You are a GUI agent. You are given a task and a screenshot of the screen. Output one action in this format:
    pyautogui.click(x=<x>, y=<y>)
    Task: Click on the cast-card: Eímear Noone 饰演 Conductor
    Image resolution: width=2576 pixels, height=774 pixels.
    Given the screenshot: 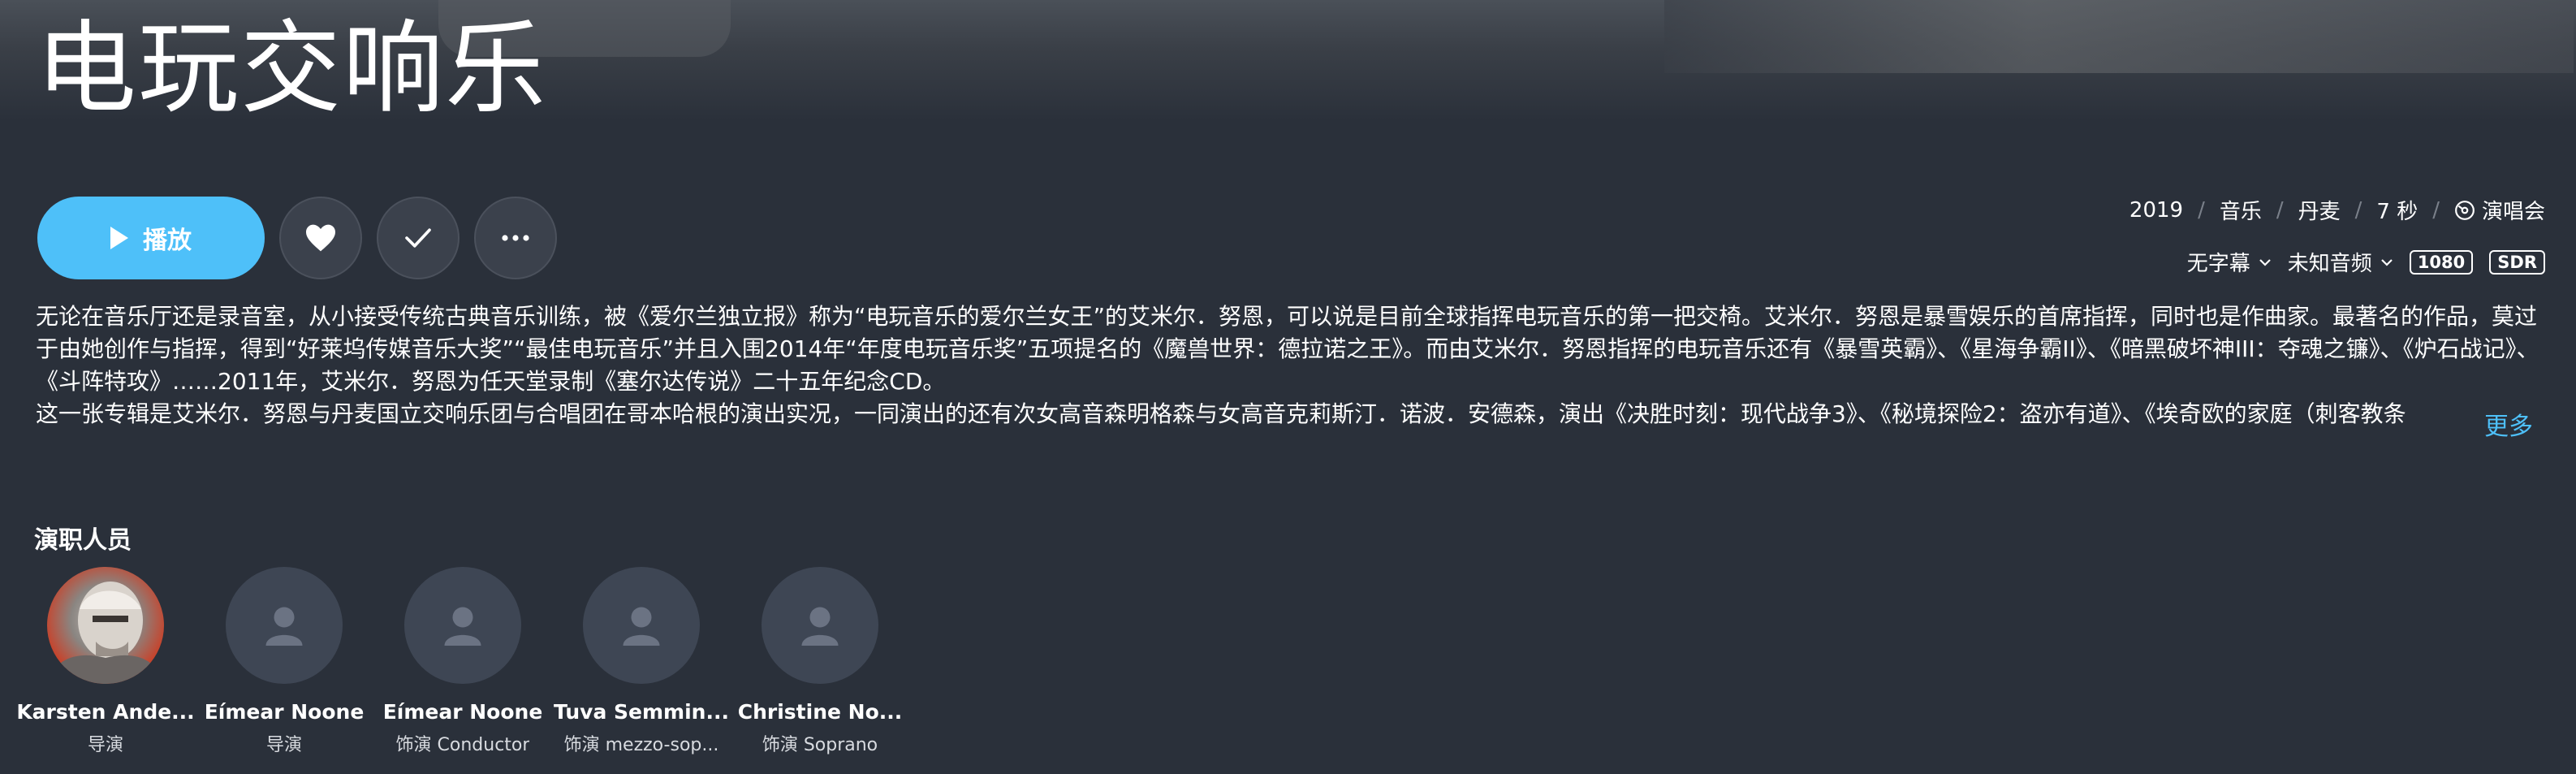 What is the action you would take?
    pyautogui.click(x=462, y=661)
    